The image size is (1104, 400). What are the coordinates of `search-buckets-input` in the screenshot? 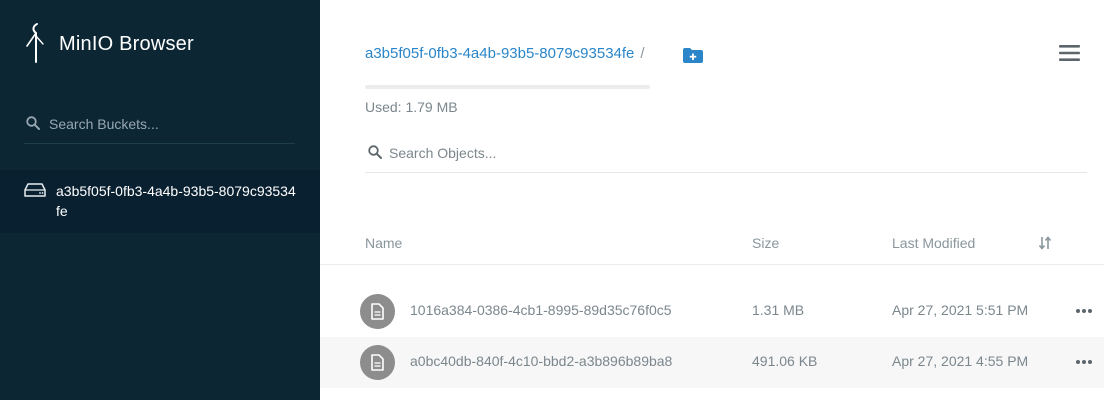 It's located at (169, 124).